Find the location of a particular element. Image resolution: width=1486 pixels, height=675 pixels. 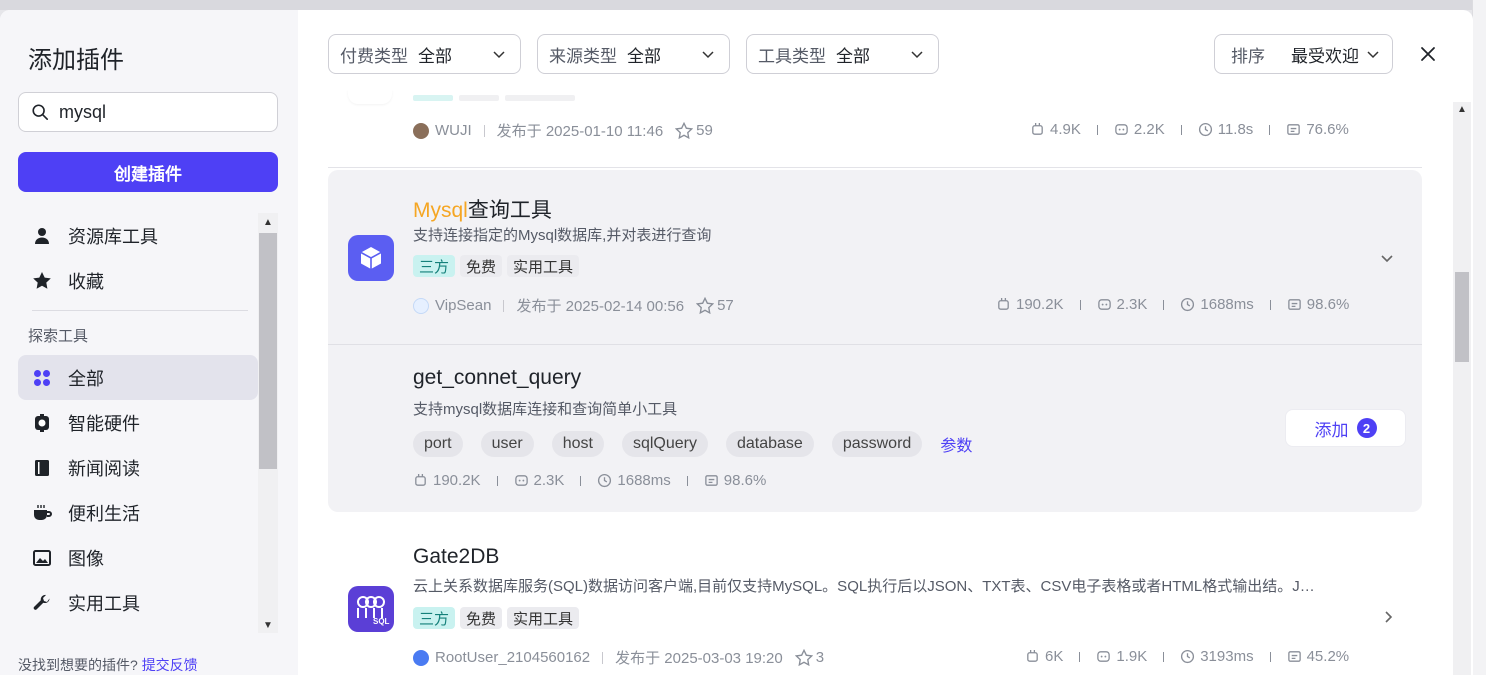

filter-label: 来源类型 is located at coordinates (583, 56).